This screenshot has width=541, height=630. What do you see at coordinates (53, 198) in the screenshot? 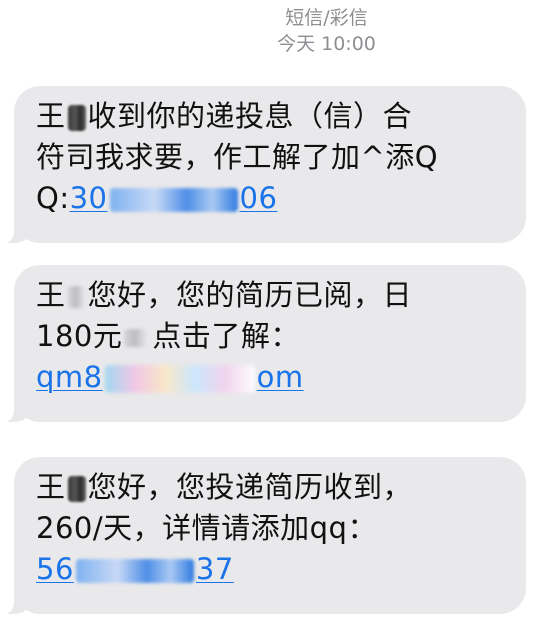
I see `message-text: Q:` at bounding box center [53, 198].